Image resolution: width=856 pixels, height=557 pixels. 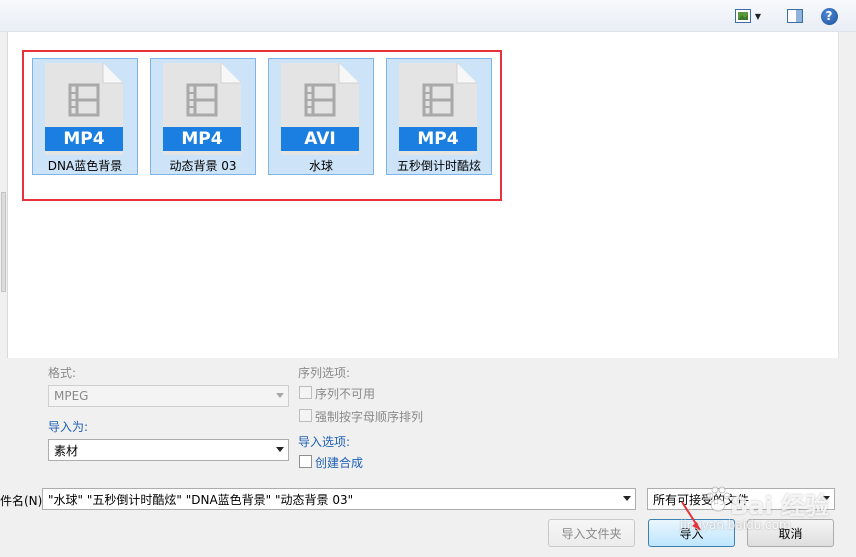 I want to click on sequence-checkbox, so click(x=305, y=392).